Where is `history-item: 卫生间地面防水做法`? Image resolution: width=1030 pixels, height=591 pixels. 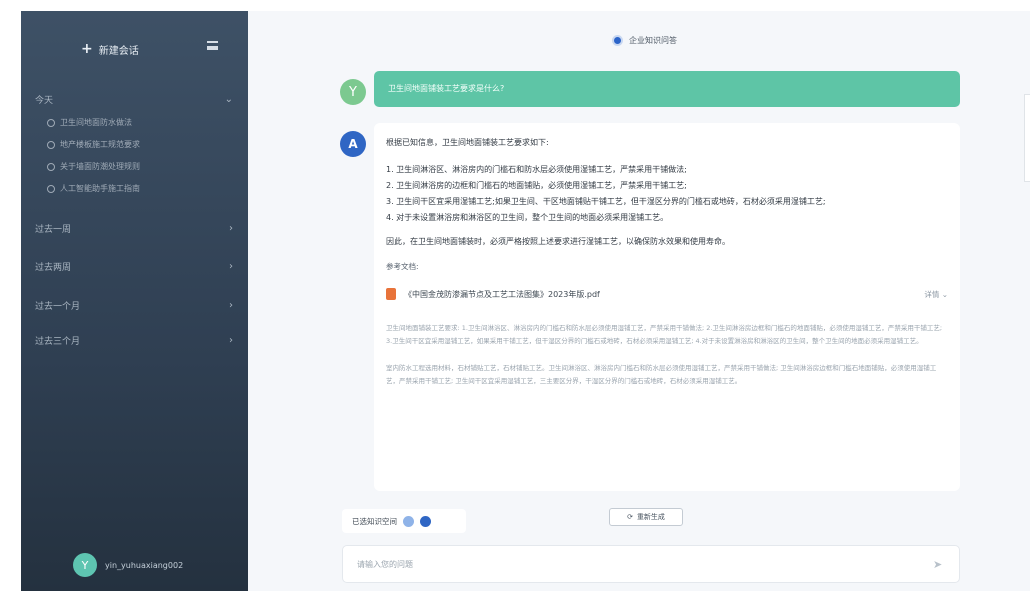 history-item: 卫生间地面防水做法 is located at coordinates (89, 122).